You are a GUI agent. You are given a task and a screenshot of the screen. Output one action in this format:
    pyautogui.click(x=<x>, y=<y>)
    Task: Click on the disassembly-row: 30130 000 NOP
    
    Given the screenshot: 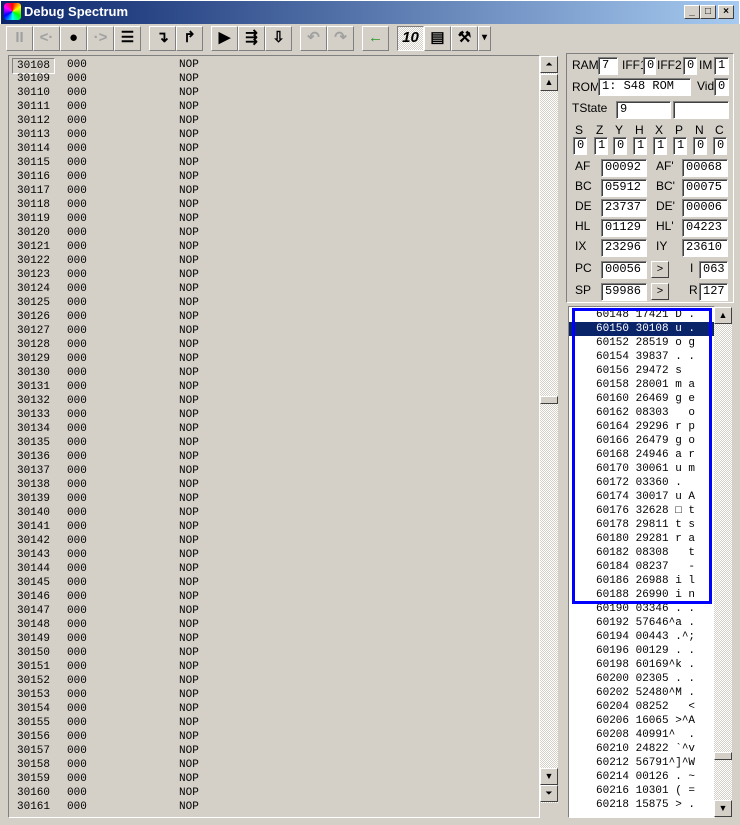 What is the action you would take?
    pyautogui.click(x=274, y=373)
    